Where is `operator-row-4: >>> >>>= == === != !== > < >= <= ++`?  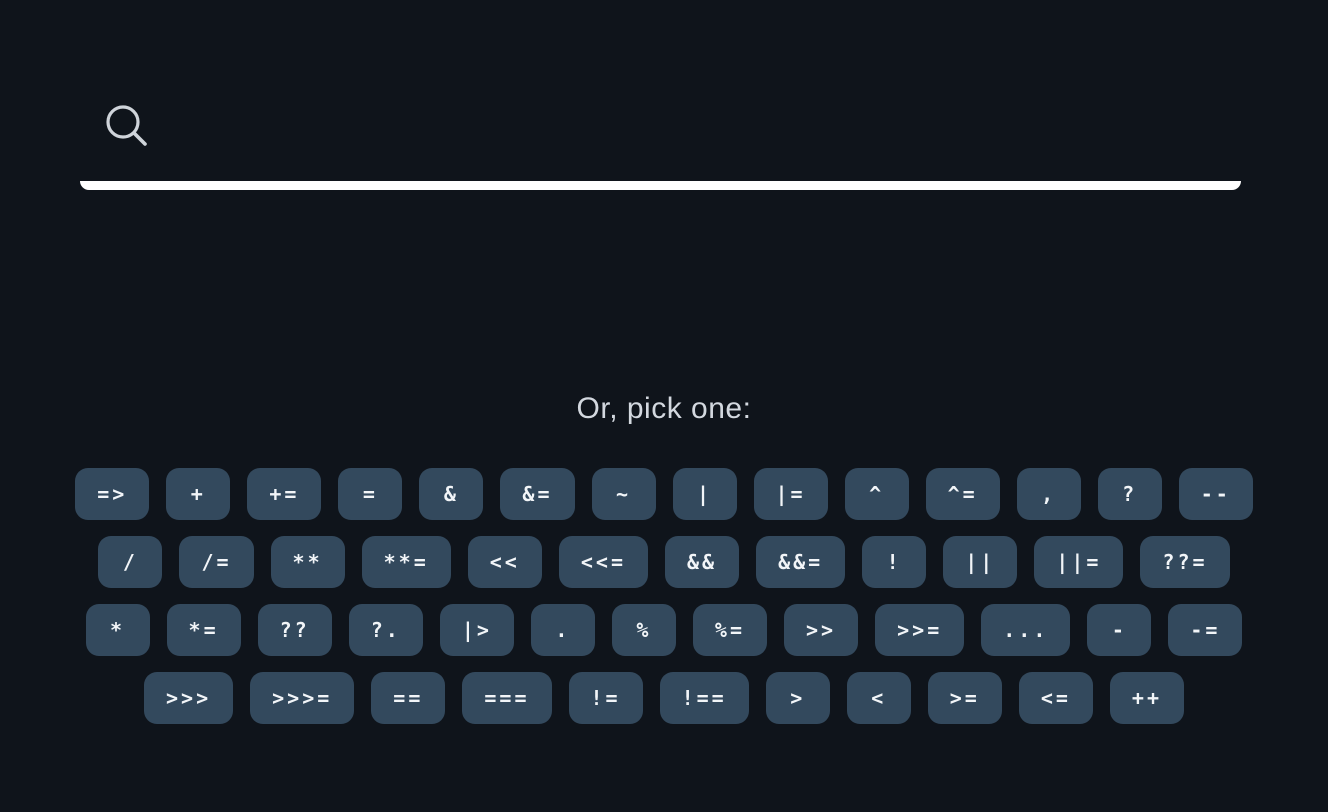
operator-row-4: >>> >>>= == === != !== > < >= <= ++ is located at coordinates (664, 698).